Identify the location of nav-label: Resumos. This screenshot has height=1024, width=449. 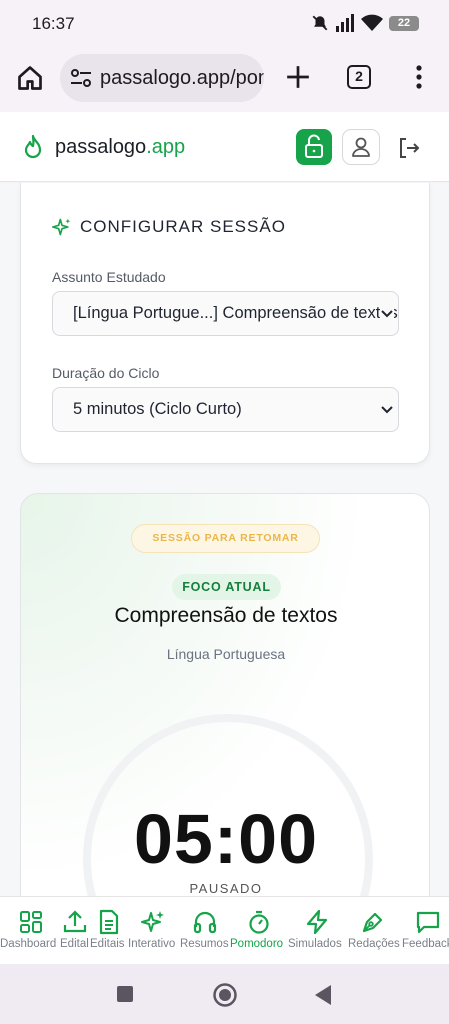
(204, 944).